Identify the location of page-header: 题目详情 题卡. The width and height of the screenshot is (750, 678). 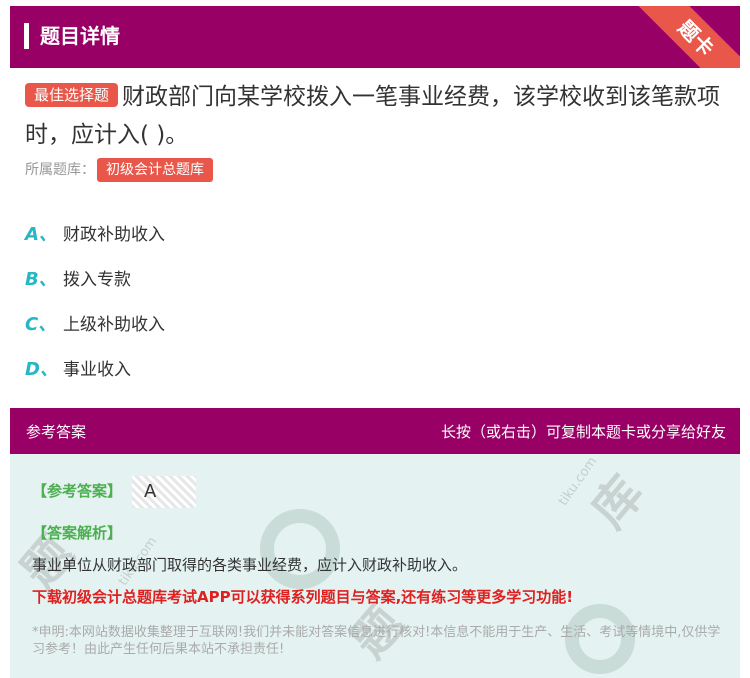
(375, 37).